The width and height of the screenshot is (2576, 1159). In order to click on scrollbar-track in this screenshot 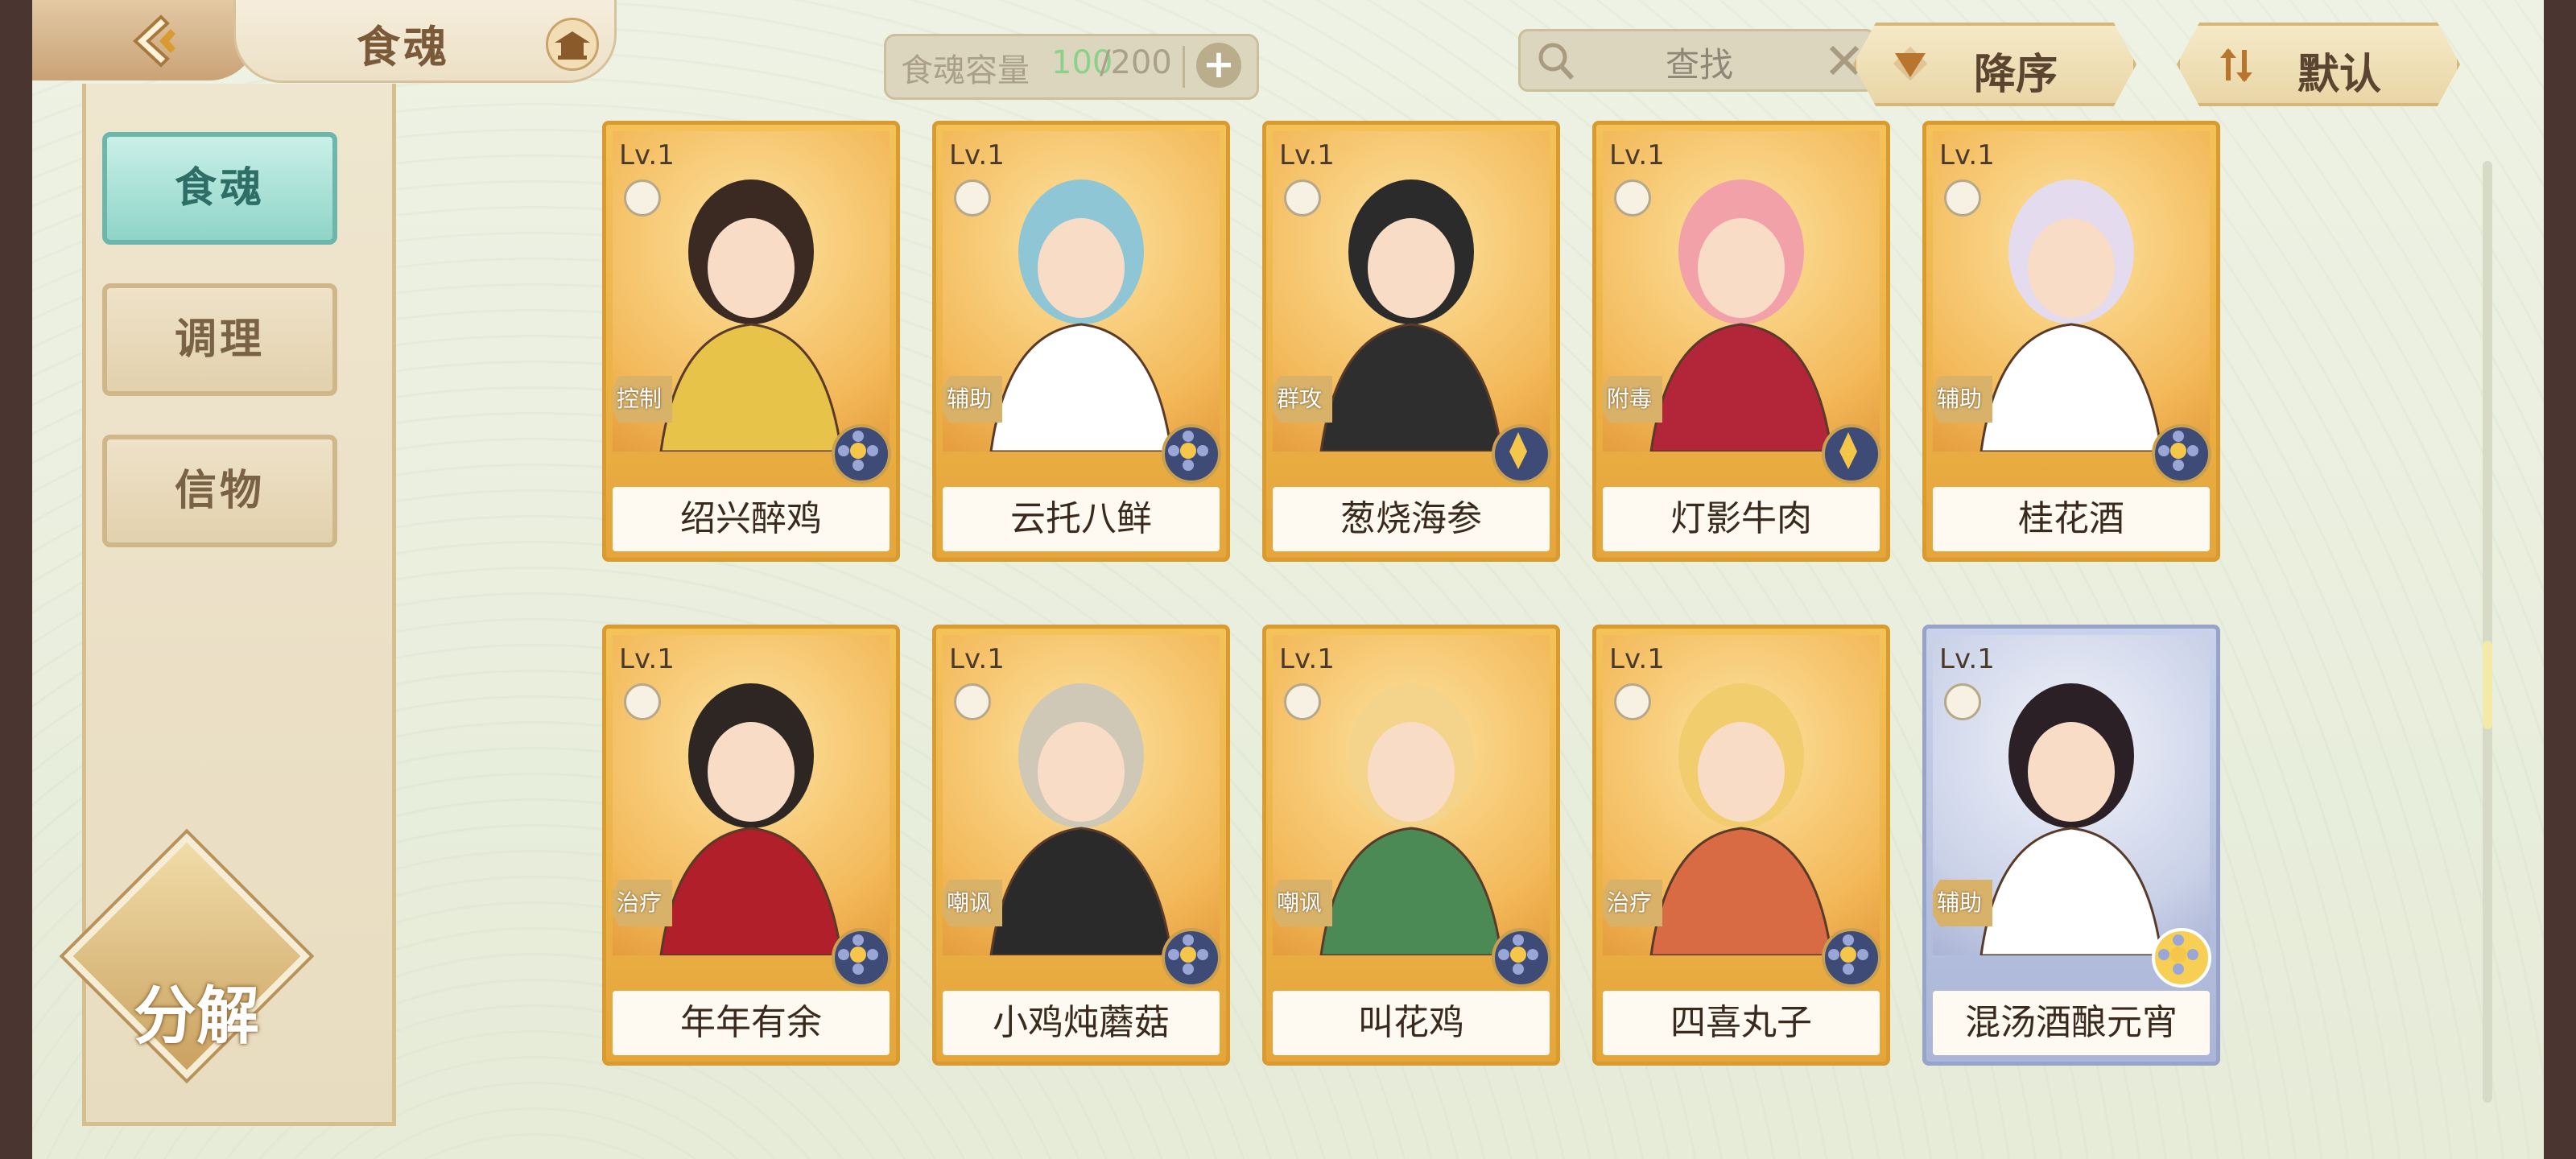, I will do `click(2487, 632)`.